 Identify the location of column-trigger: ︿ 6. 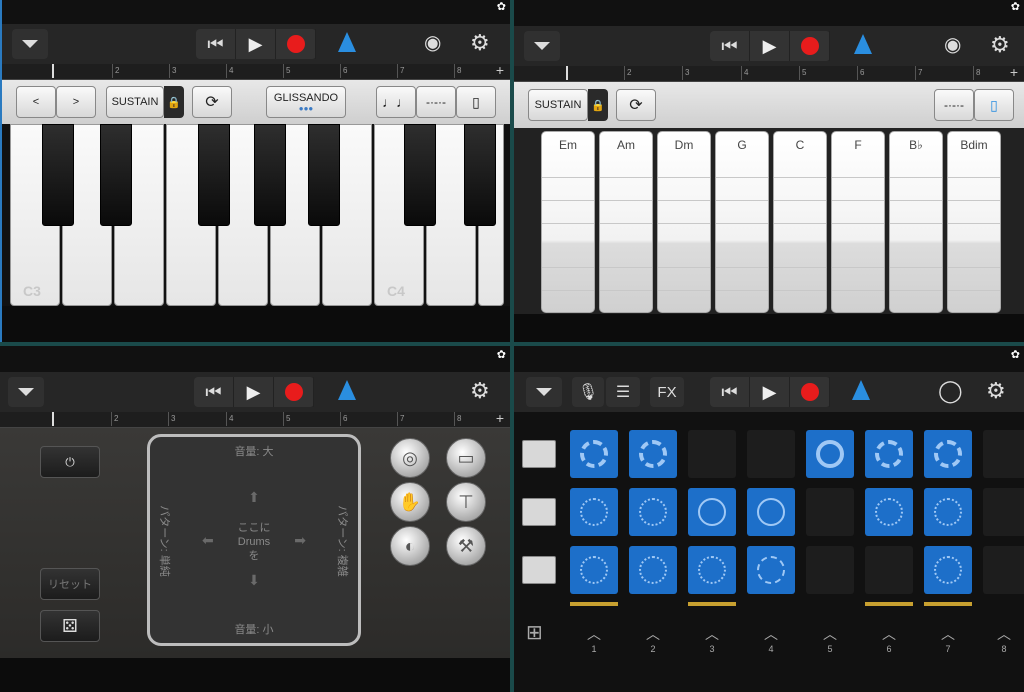
(889, 639).